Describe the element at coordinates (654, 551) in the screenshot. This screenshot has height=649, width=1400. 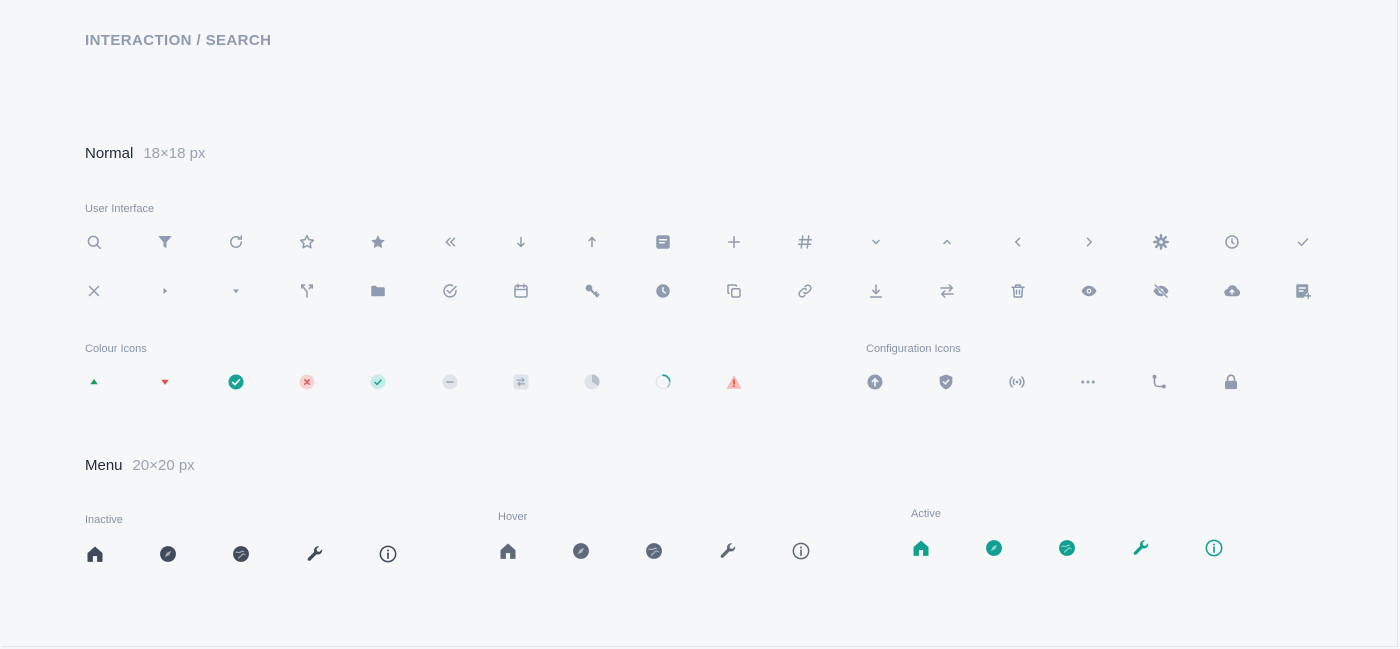
I see `menu-hover-globe-icon` at that location.